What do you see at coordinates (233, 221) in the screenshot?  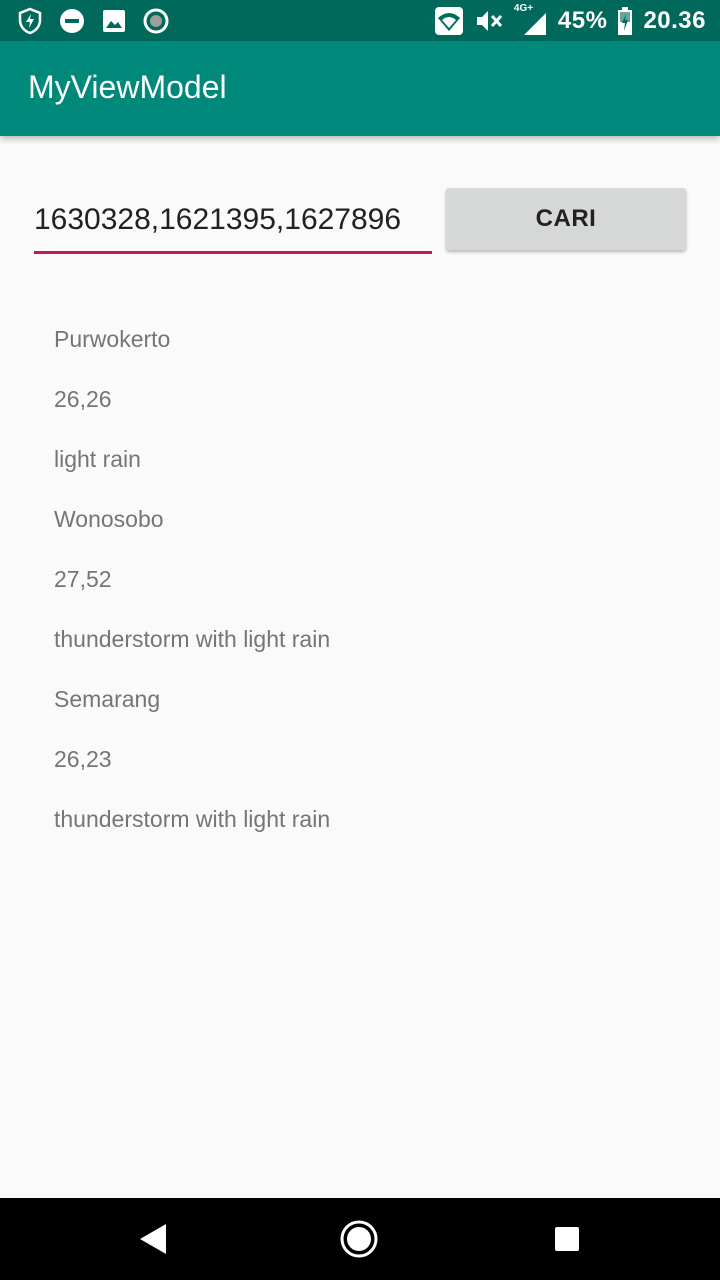 I see `city-id-input` at bounding box center [233, 221].